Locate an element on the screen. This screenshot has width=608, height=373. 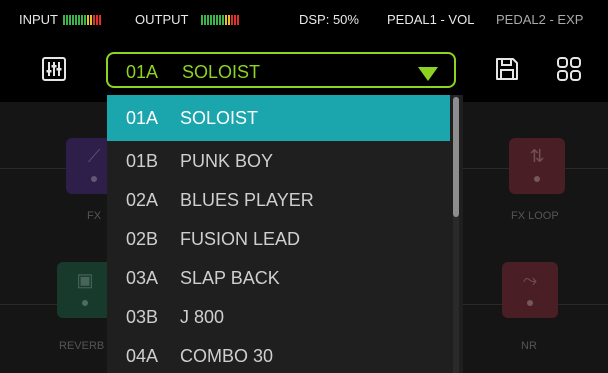
scrollbar-thumb is located at coordinates (456, 157).